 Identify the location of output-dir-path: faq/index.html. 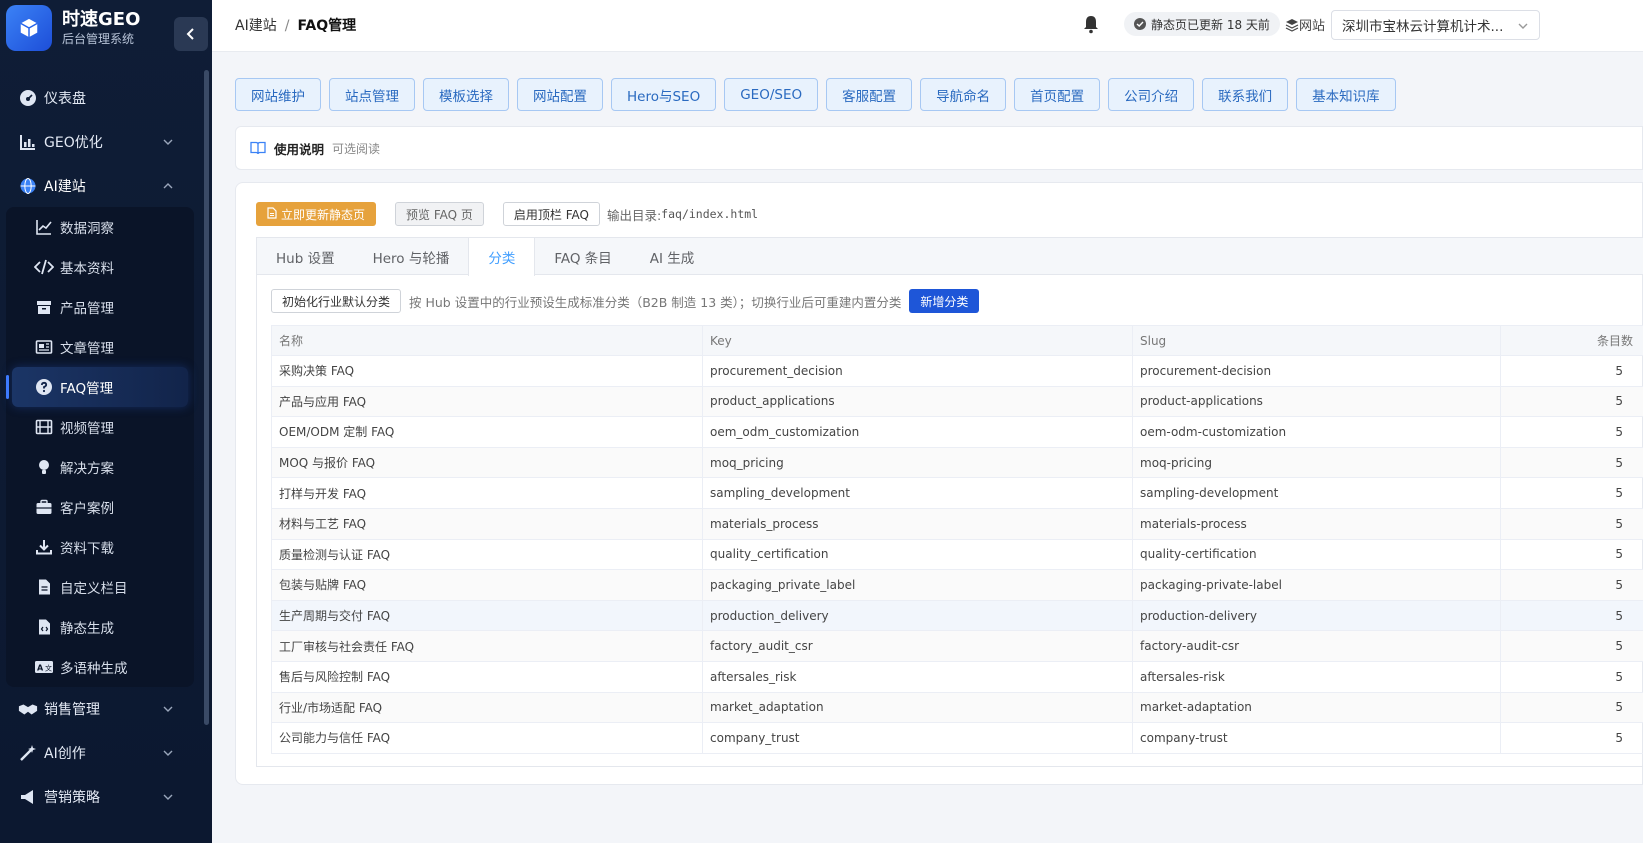
(710, 214).